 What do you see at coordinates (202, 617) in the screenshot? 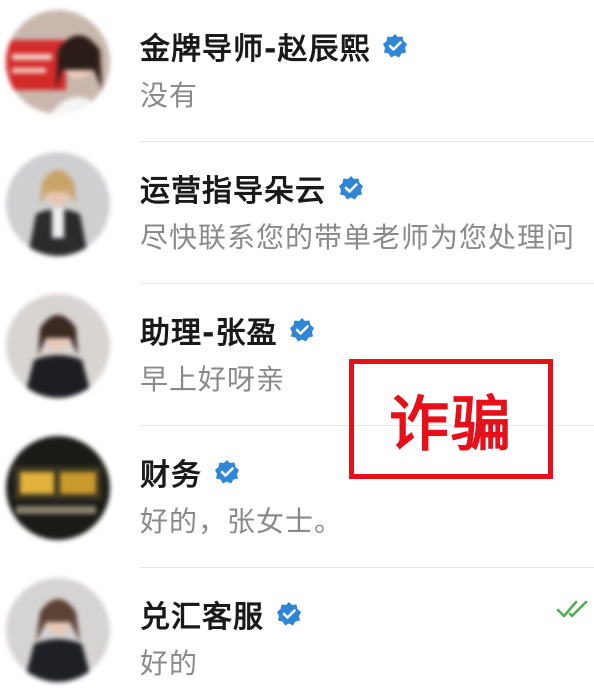
I see `contact-name: 兑汇客服` at bounding box center [202, 617].